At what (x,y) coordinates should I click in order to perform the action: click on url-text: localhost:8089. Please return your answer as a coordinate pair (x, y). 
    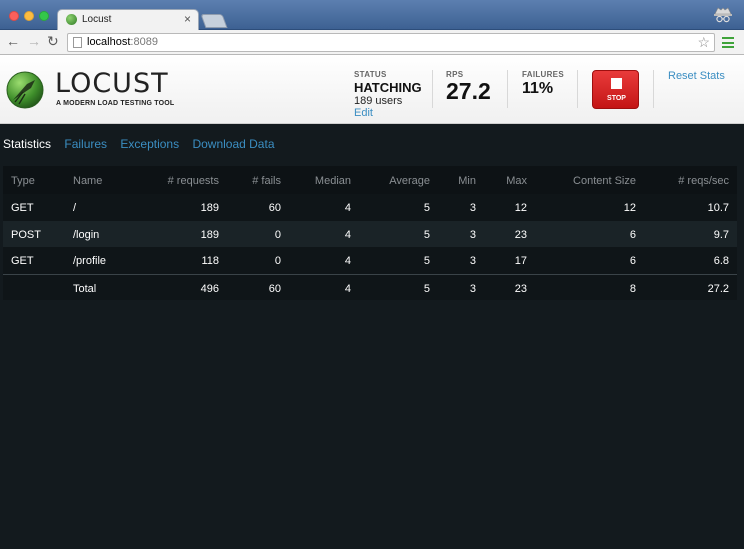
    Looking at the image, I should click on (122, 42).